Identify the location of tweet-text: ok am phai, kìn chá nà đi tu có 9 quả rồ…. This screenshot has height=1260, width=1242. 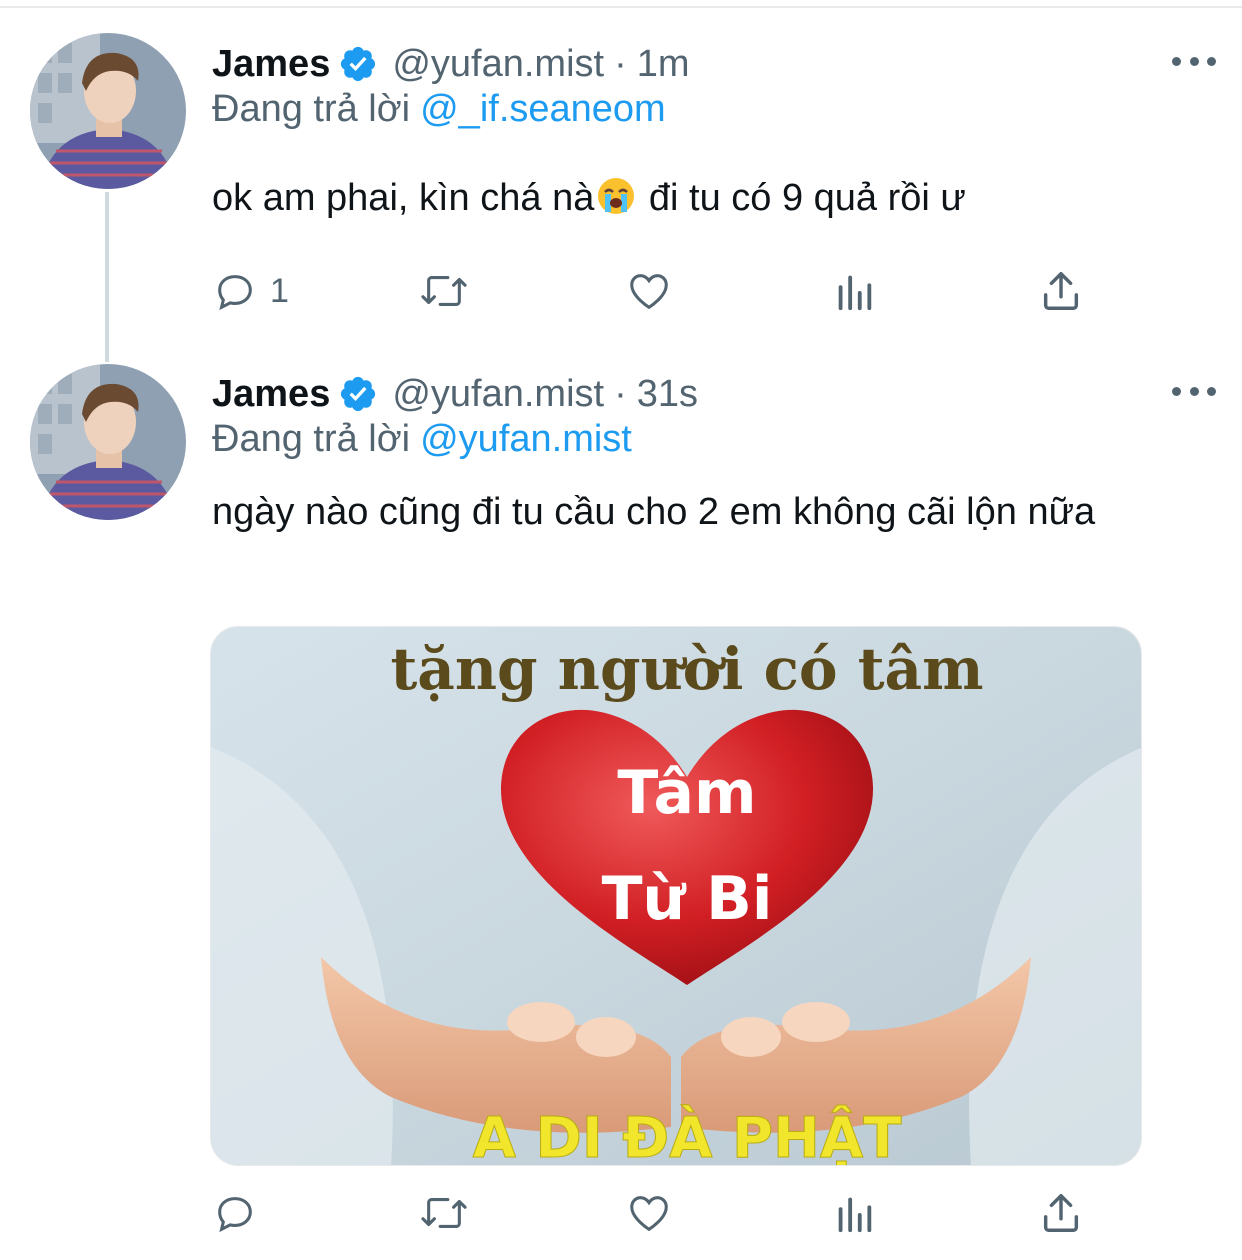
(702, 198).